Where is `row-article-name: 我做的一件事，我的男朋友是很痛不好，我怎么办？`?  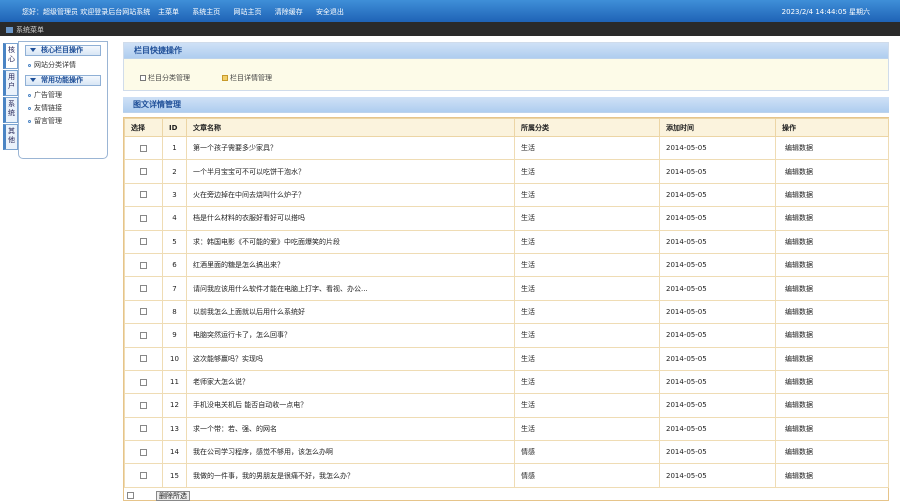 row-article-name: 我做的一件事，我的男朋友是很痛不好，我怎么办？ is located at coordinates (350, 475).